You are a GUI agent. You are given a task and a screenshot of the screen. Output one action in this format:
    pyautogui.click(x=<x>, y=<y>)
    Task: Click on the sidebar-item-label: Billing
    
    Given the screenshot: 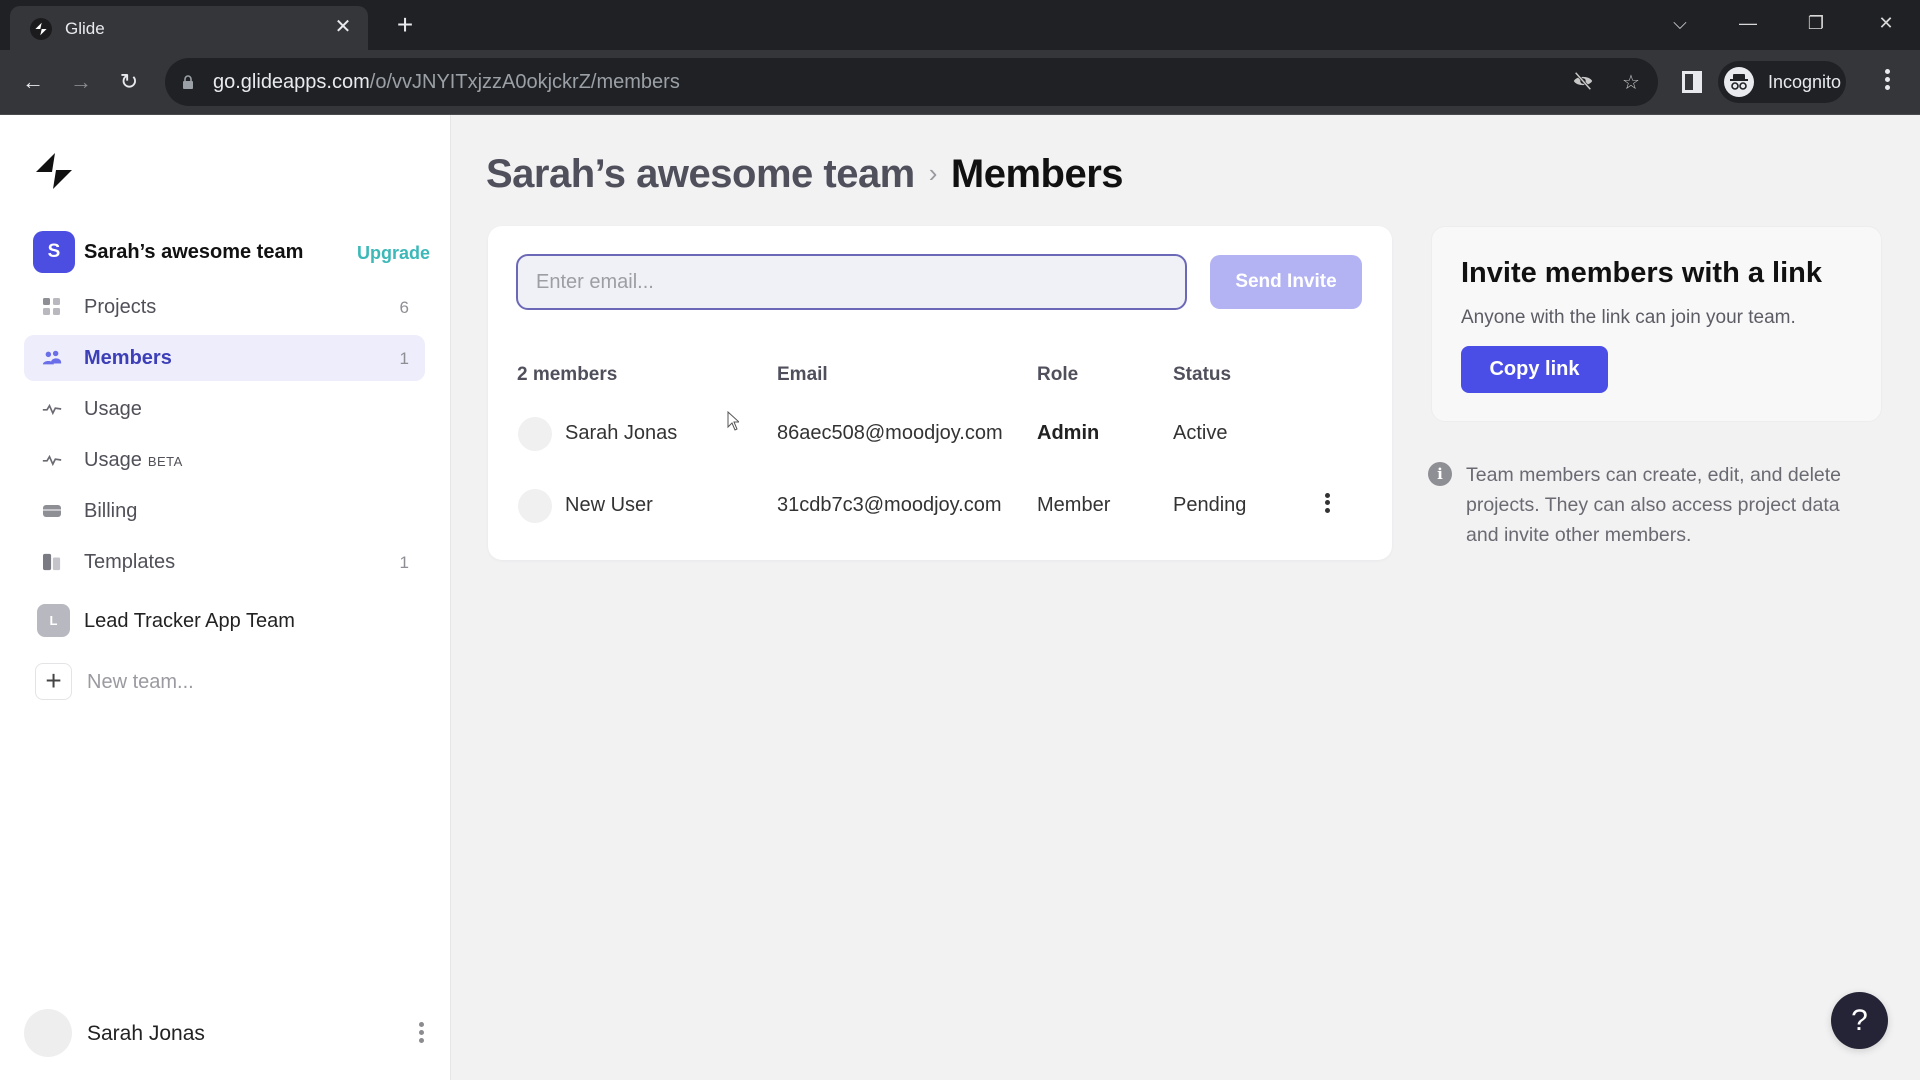 What is the action you would take?
    pyautogui.click(x=111, y=511)
    